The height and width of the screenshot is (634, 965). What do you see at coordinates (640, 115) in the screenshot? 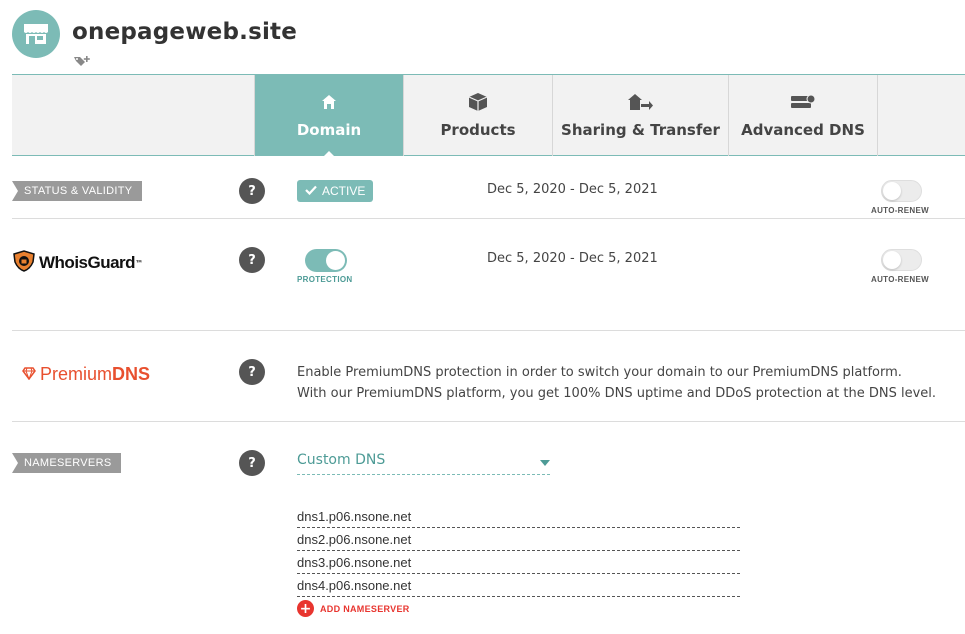
I see `tab-sharing-transfer: Sharing & Transfer` at bounding box center [640, 115].